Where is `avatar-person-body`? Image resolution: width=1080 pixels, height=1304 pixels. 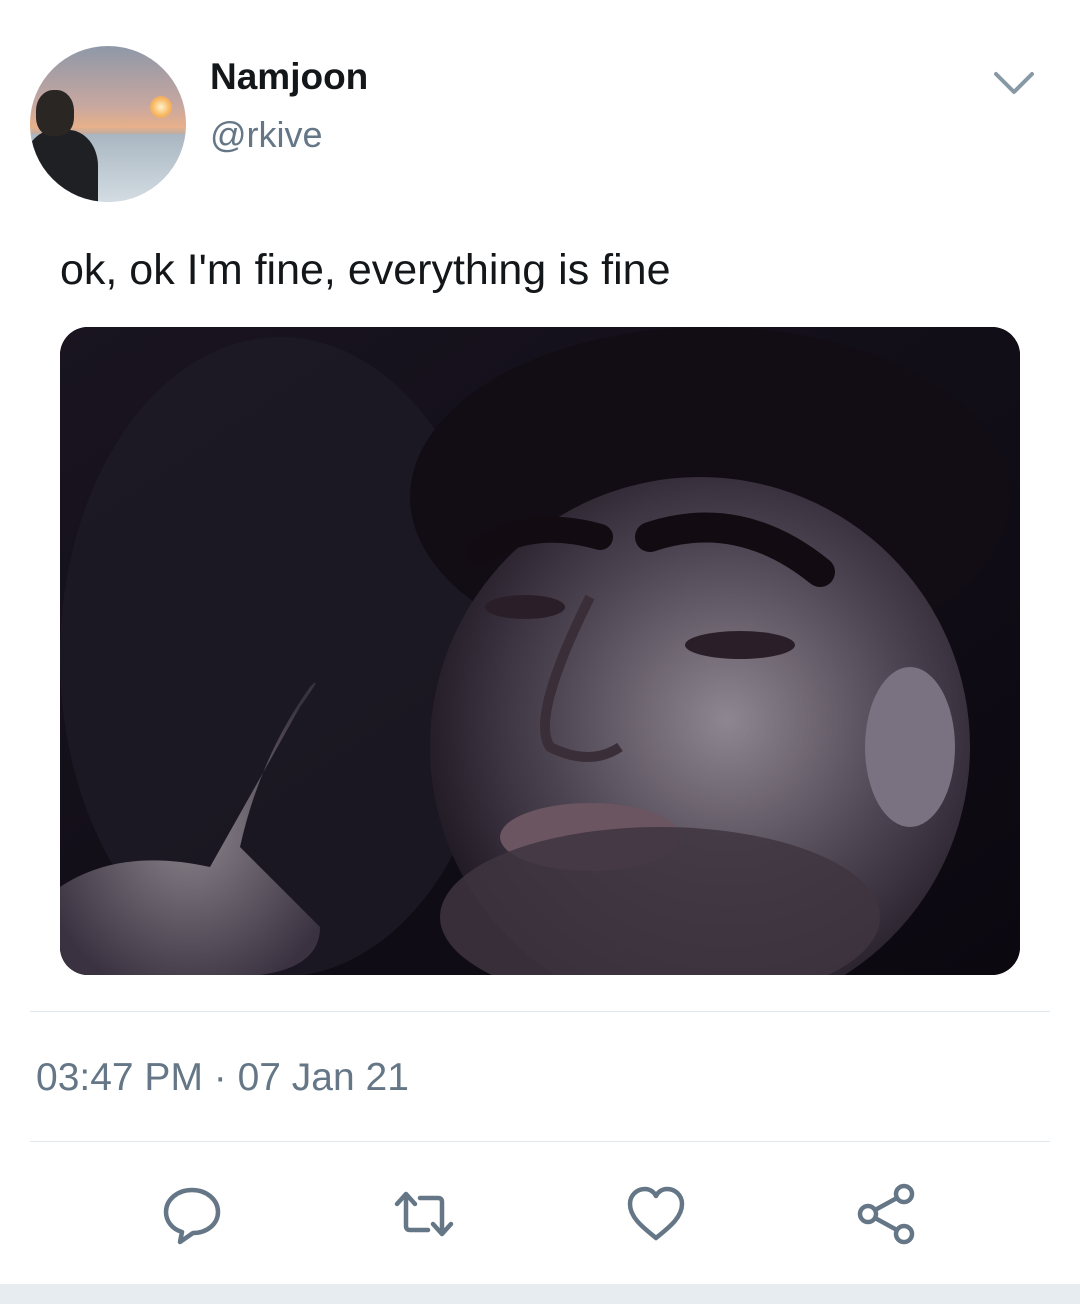 avatar-person-body is located at coordinates (64, 166).